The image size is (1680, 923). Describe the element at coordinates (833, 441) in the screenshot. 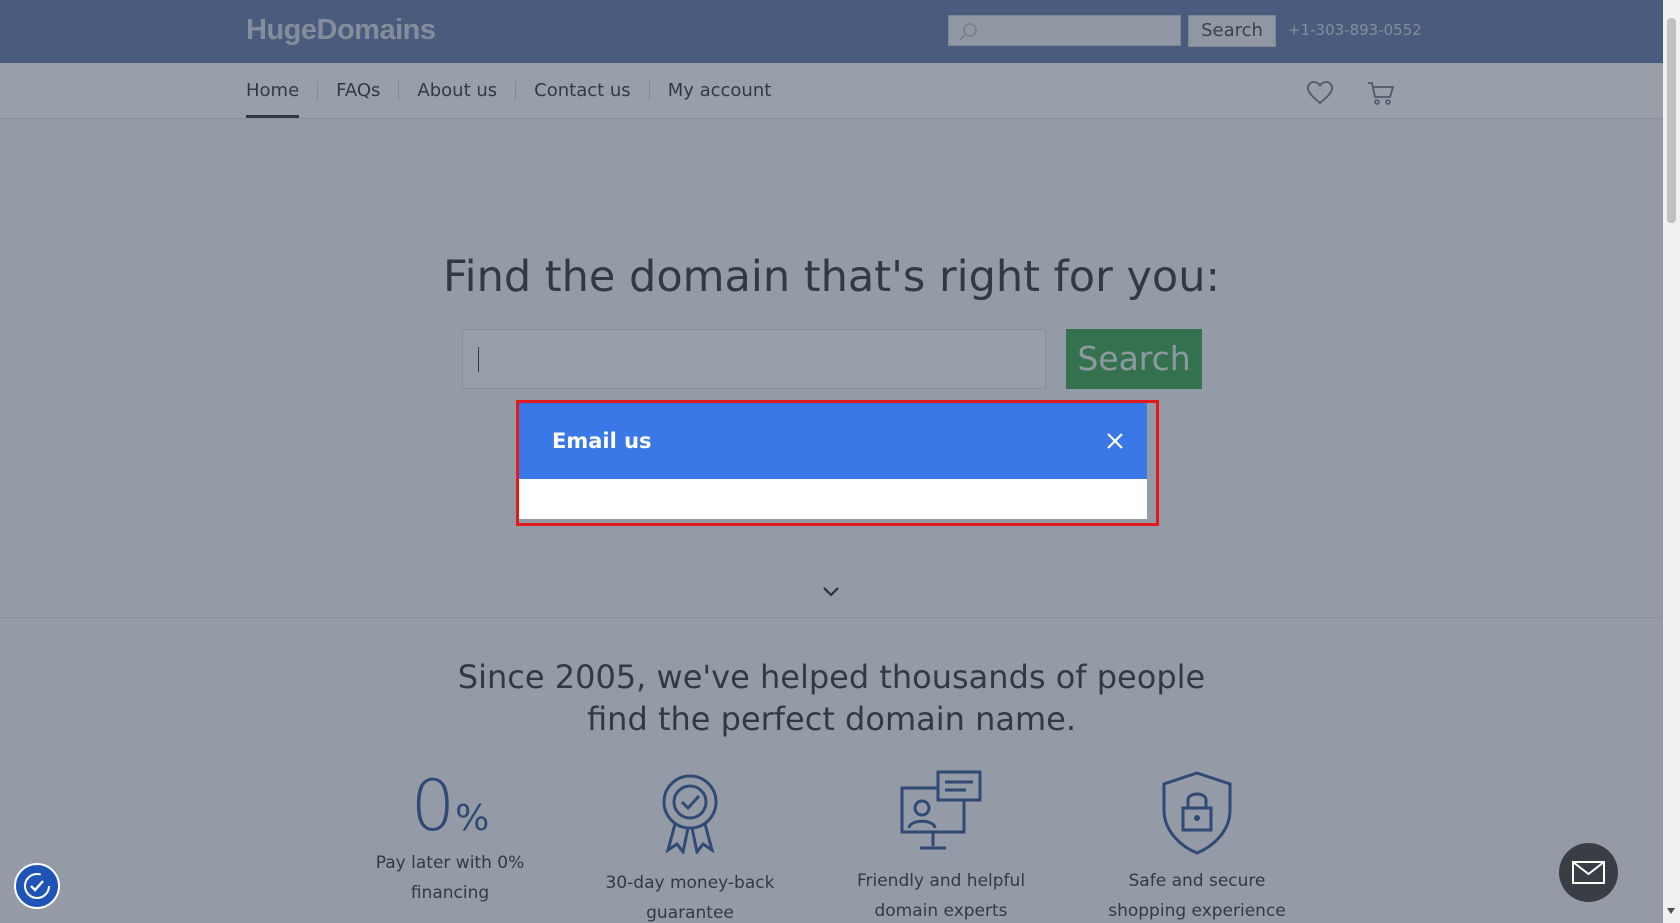

I see `email-us-modal-header: Email us` at that location.